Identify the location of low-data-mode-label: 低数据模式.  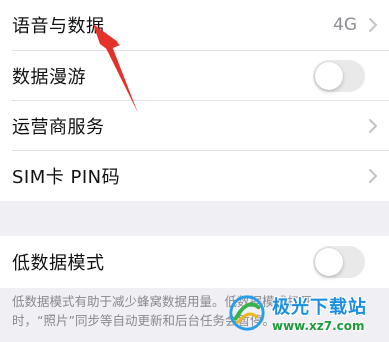
(58, 263).